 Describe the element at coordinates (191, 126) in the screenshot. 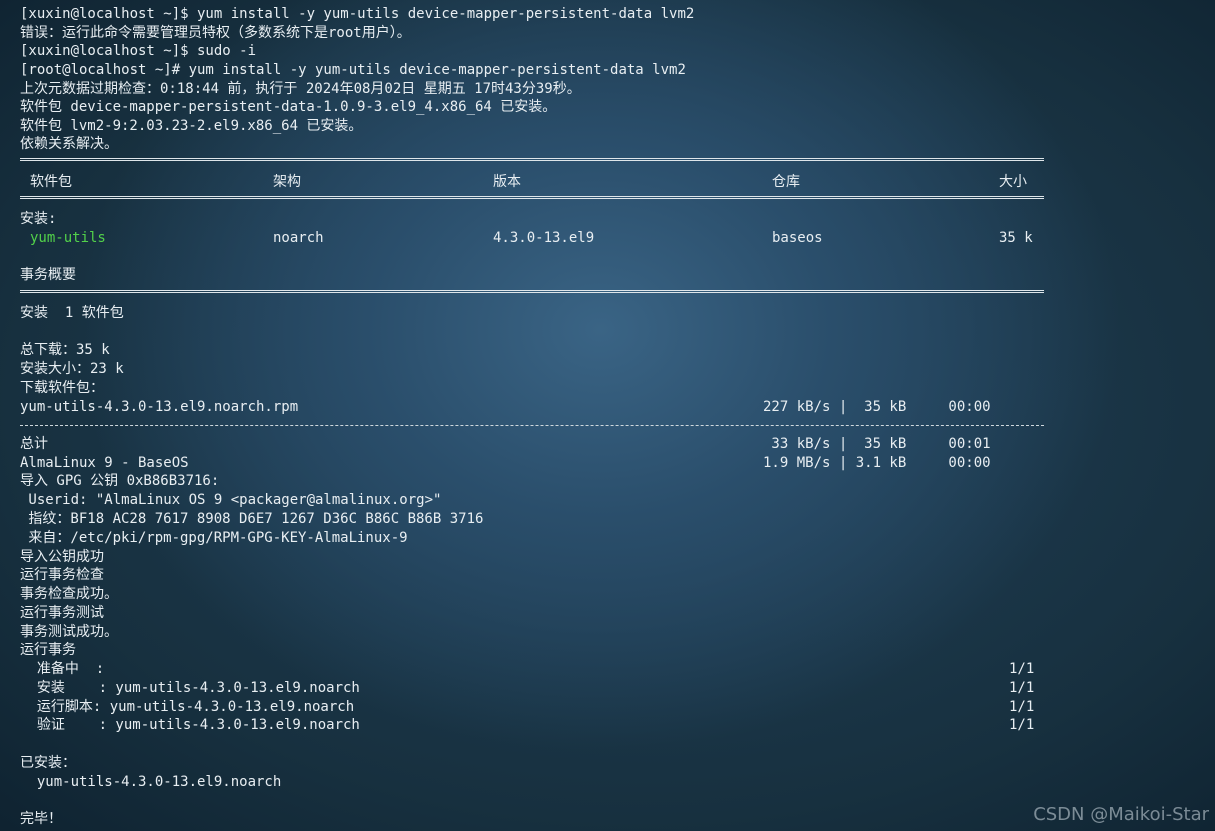

I see `output-line: 软件包 lvm2-9:2.03.23-2.el9.x86_64 已安装。` at that location.